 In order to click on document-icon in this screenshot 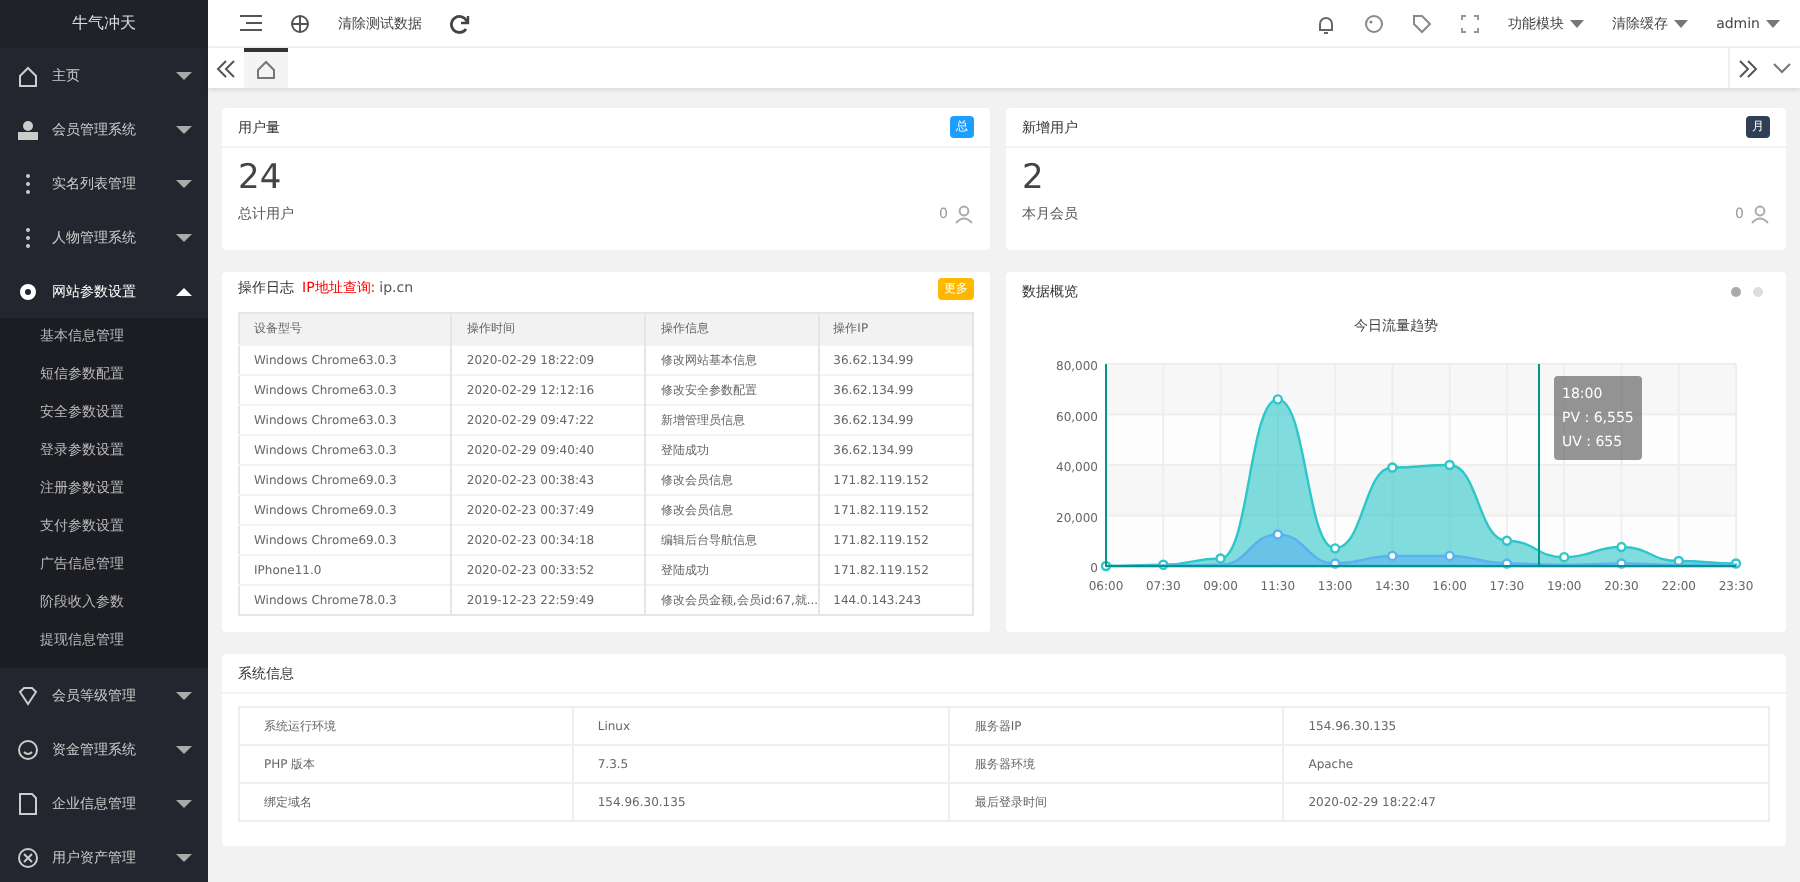, I will do `click(28, 803)`.